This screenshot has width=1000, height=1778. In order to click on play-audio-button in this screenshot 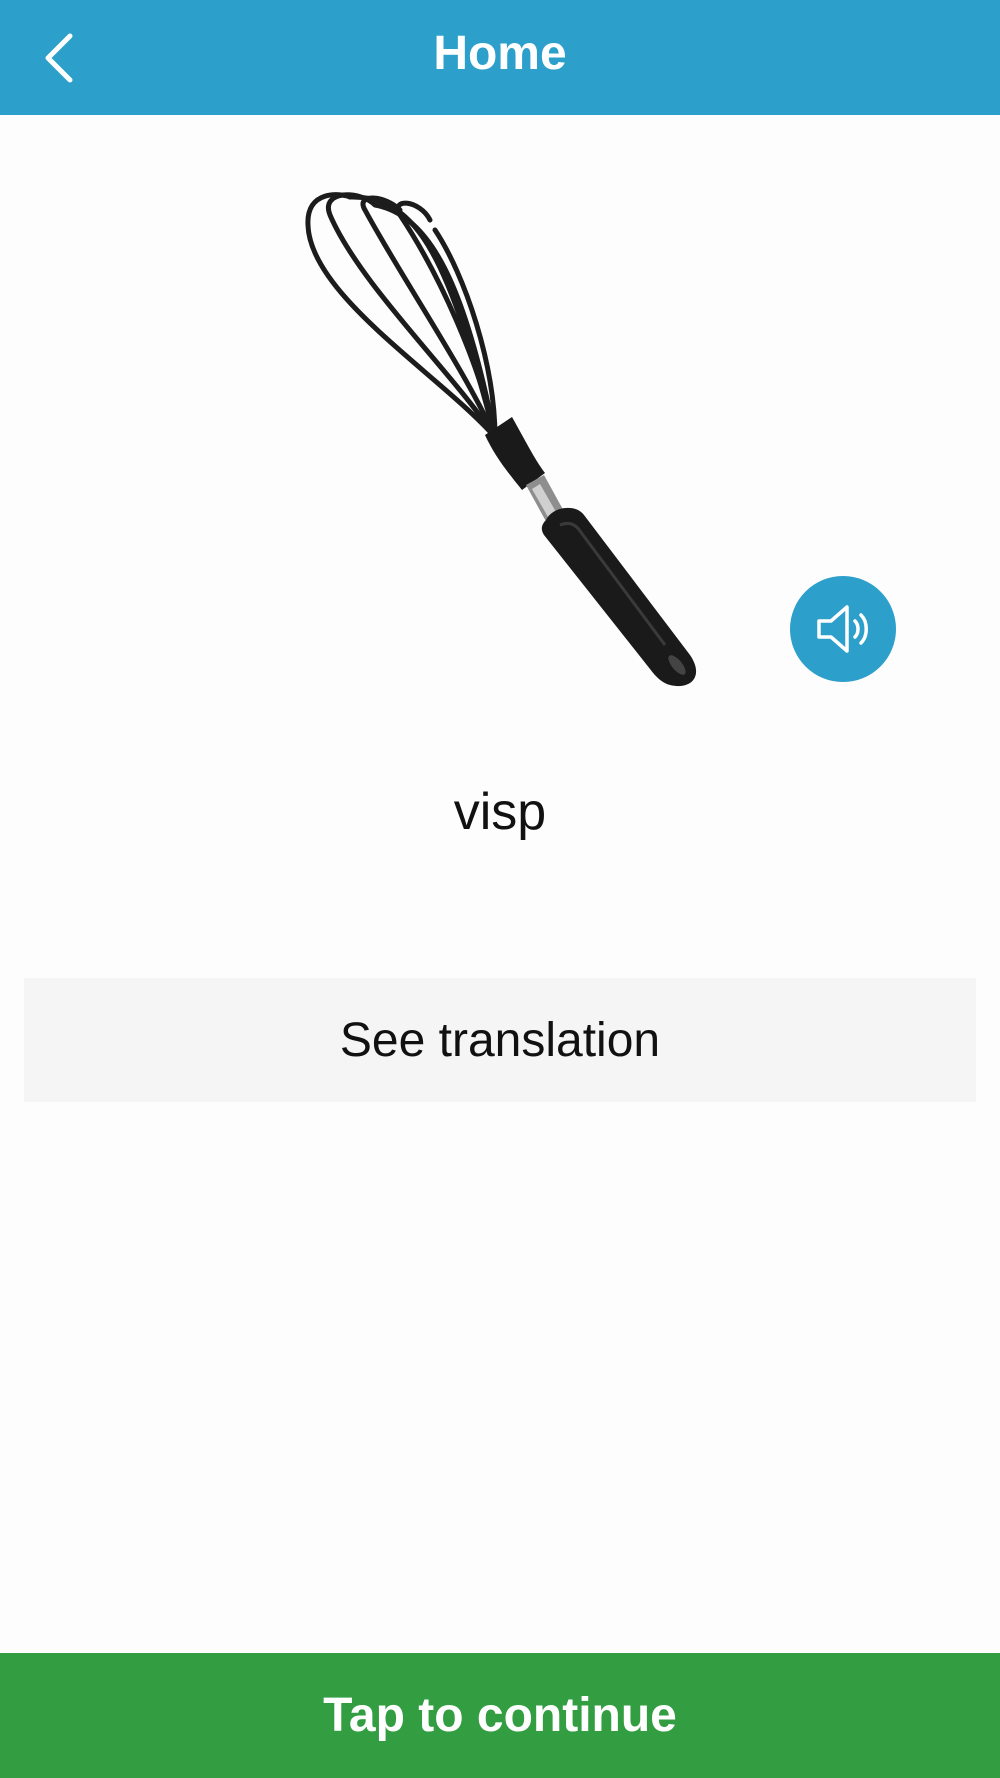, I will do `click(843, 629)`.